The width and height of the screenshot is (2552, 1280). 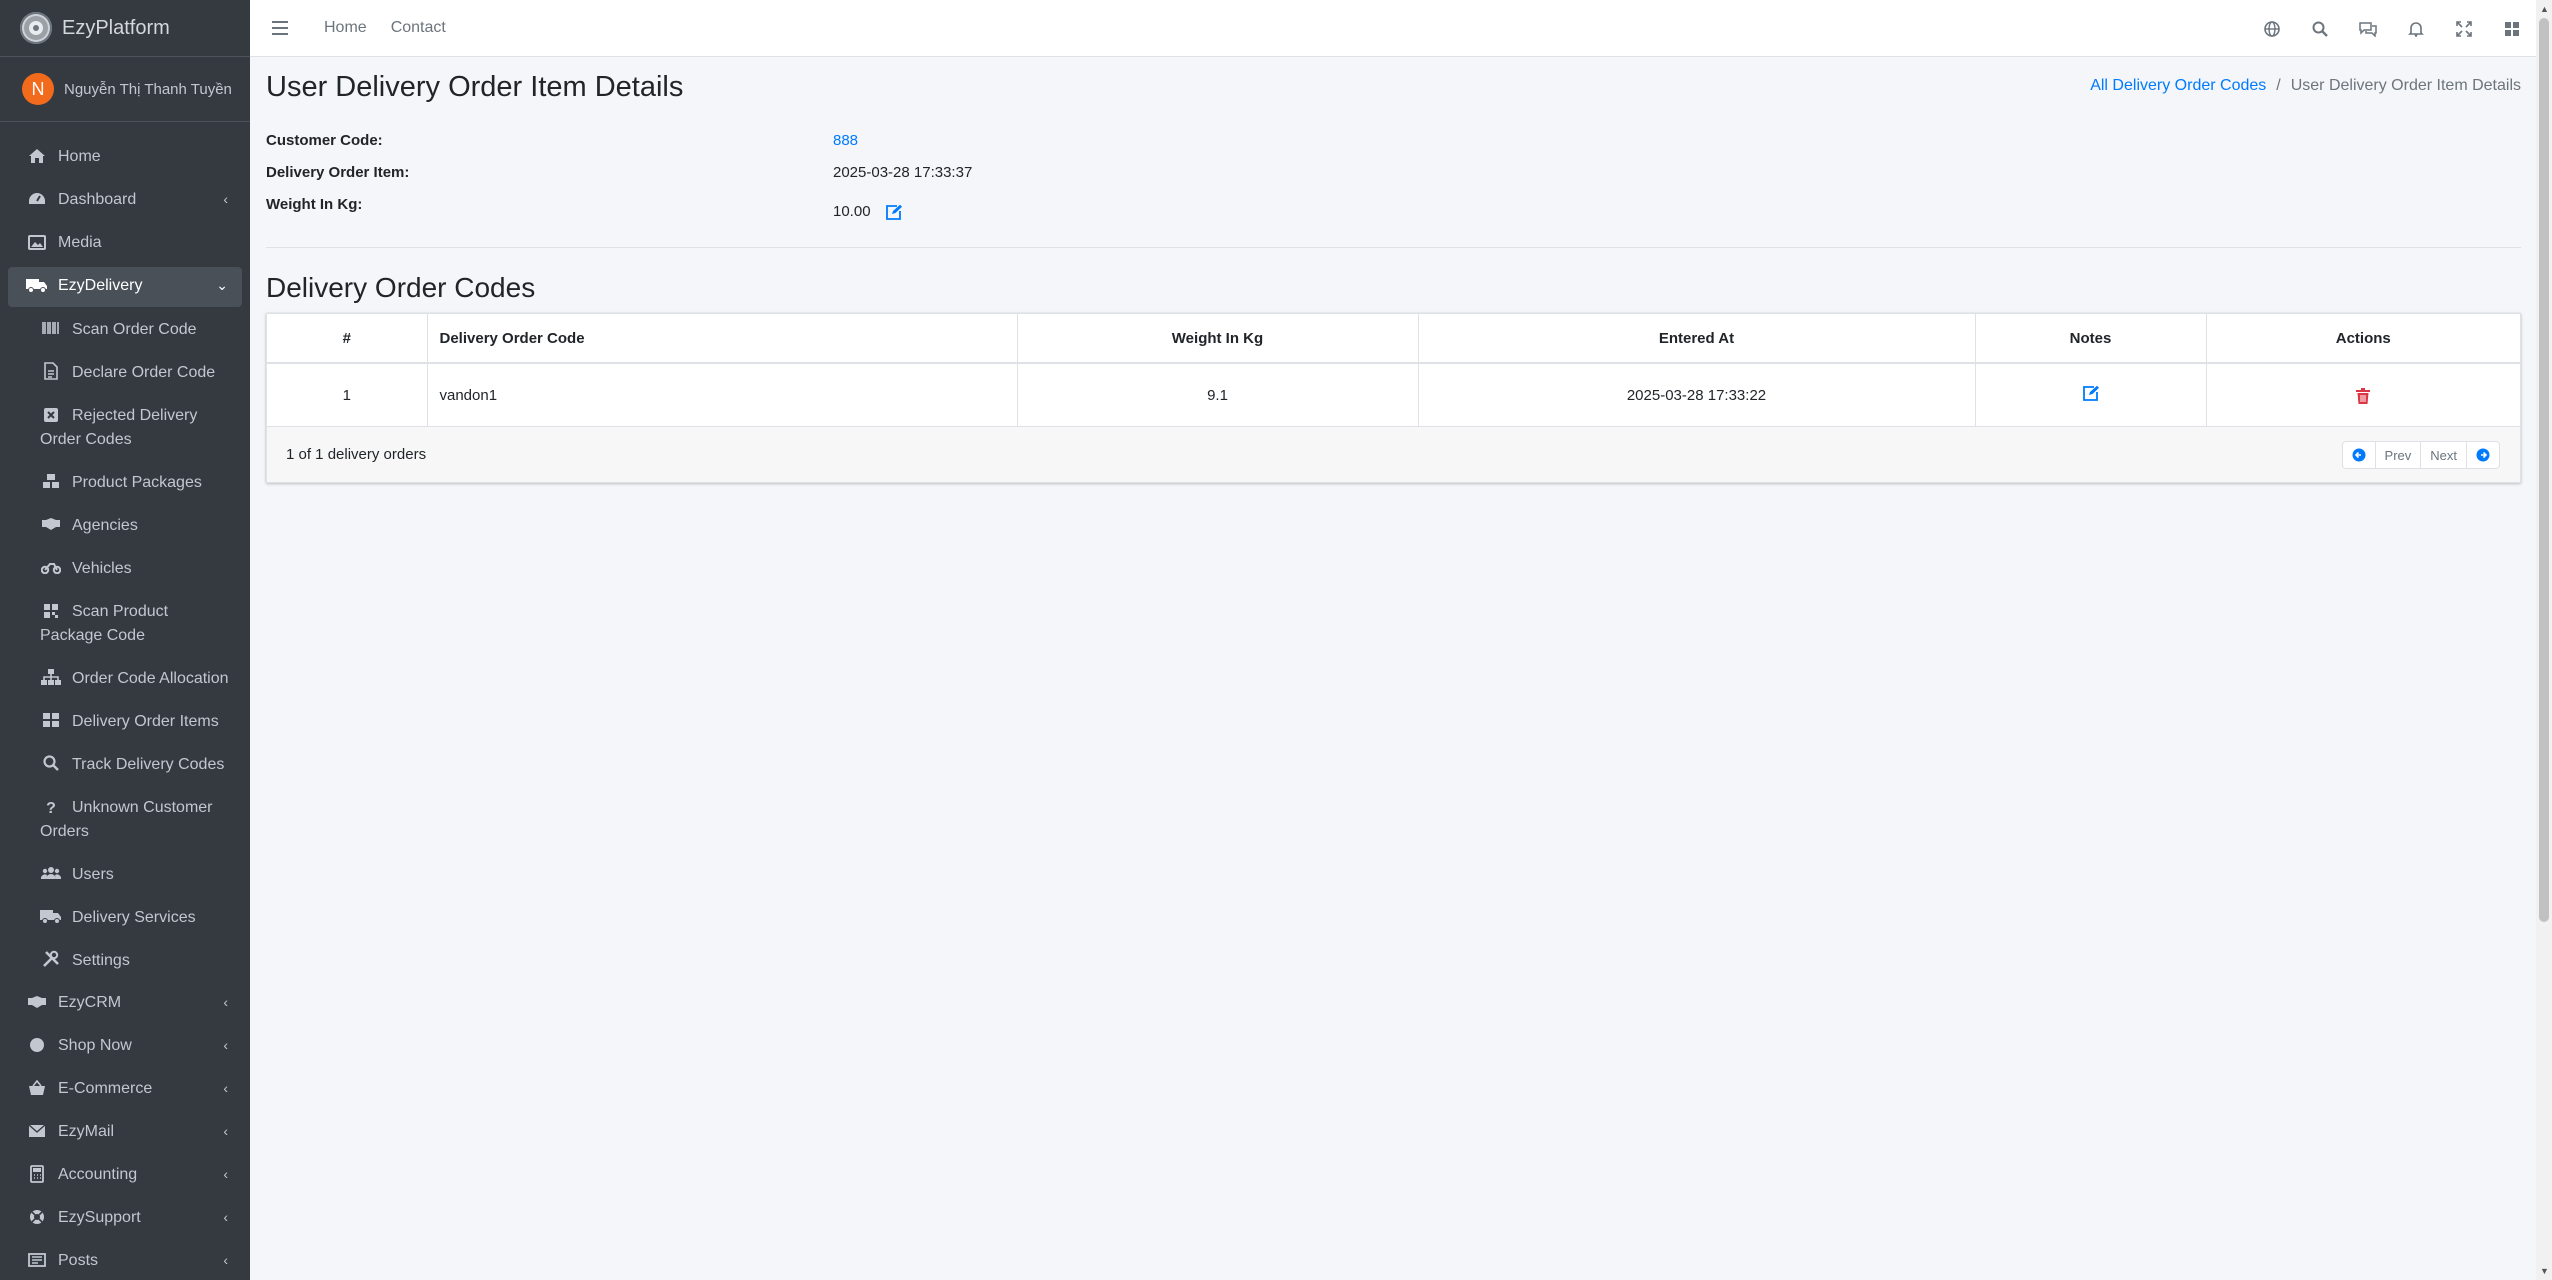 What do you see at coordinates (2544, 470) in the screenshot?
I see `scrollbar-thumb` at bounding box center [2544, 470].